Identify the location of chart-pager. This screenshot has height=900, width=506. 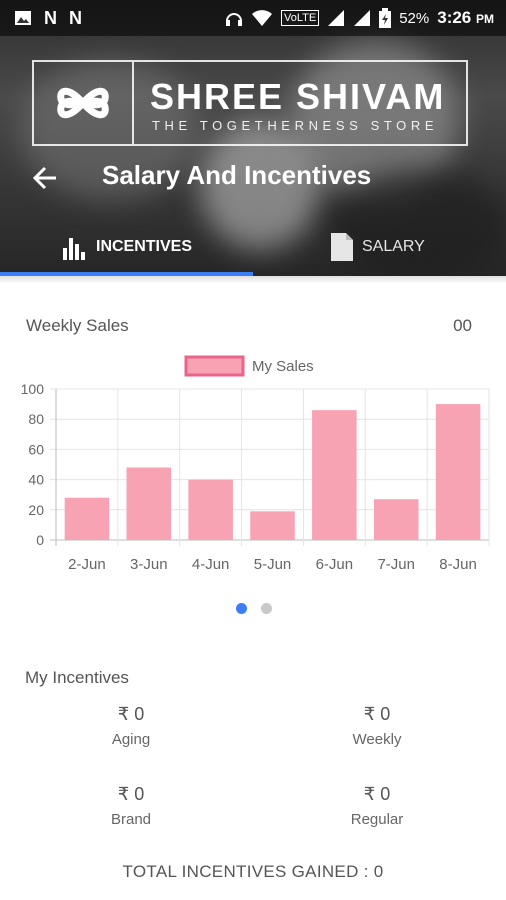
(254, 608).